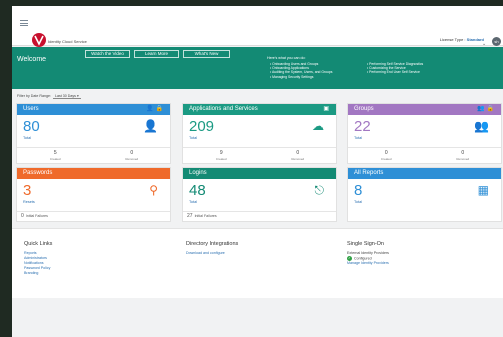 The image size is (503, 337). What do you see at coordinates (206, 54) in the screenshot?
I see `whats-new-button: What's New` at bounding box center [206, 54].